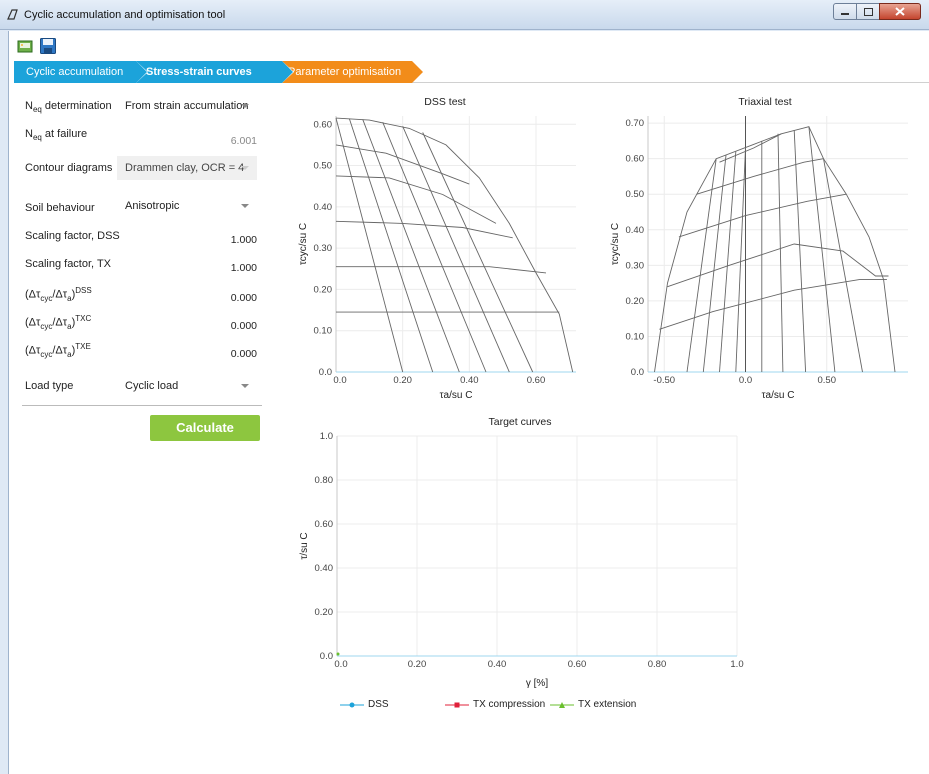 The image size is (929, 774). Describe the element at coordinates (152, 206) in the screenshot. I see `soil-behaviour-value: Anisotropic` at that location.